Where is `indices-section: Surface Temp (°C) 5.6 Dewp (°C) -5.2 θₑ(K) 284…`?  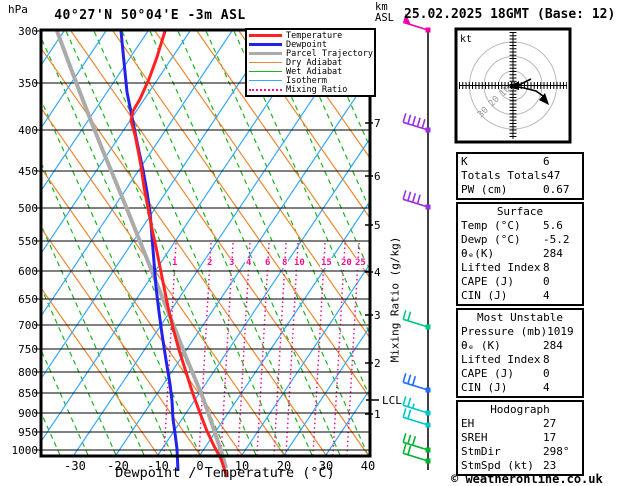 indices-section: Surface Temp (°C) 5.6 Dewp (°C) -5.2 θₑ(K) 284… is located at coordinates (520, 254).